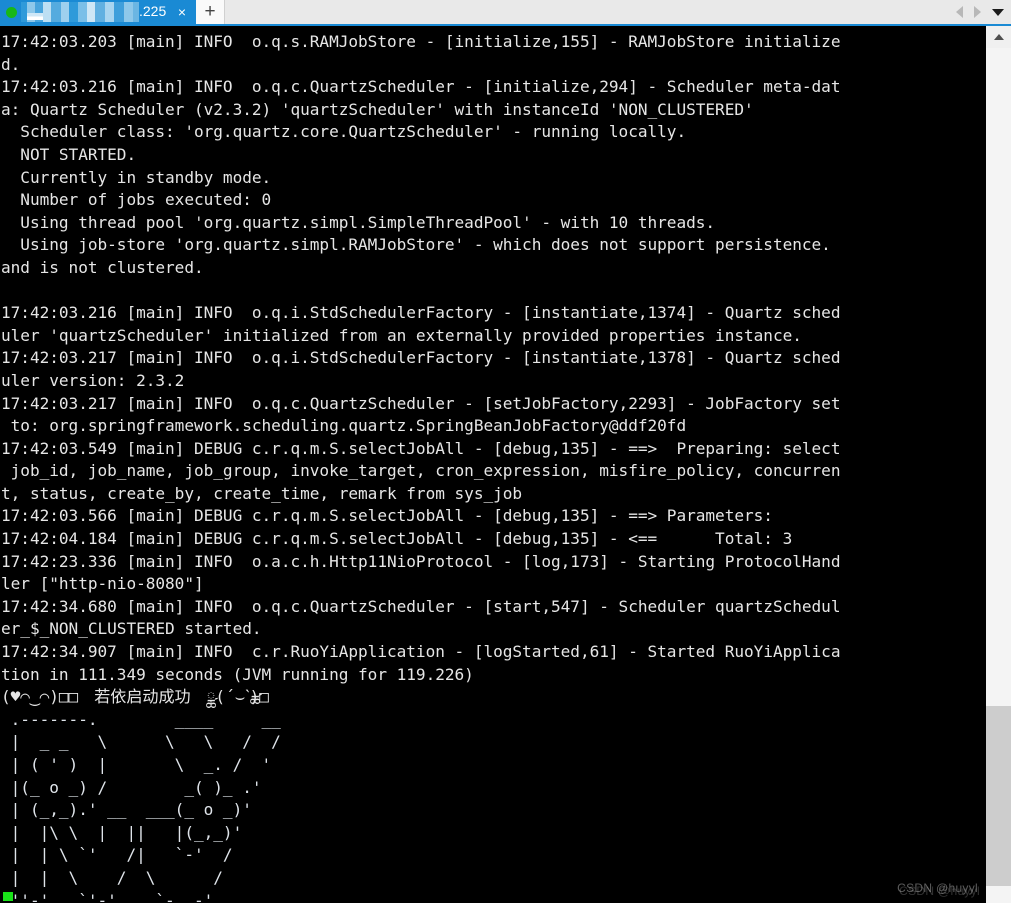  I want to click on close-icon: ×, so click(182, 12).